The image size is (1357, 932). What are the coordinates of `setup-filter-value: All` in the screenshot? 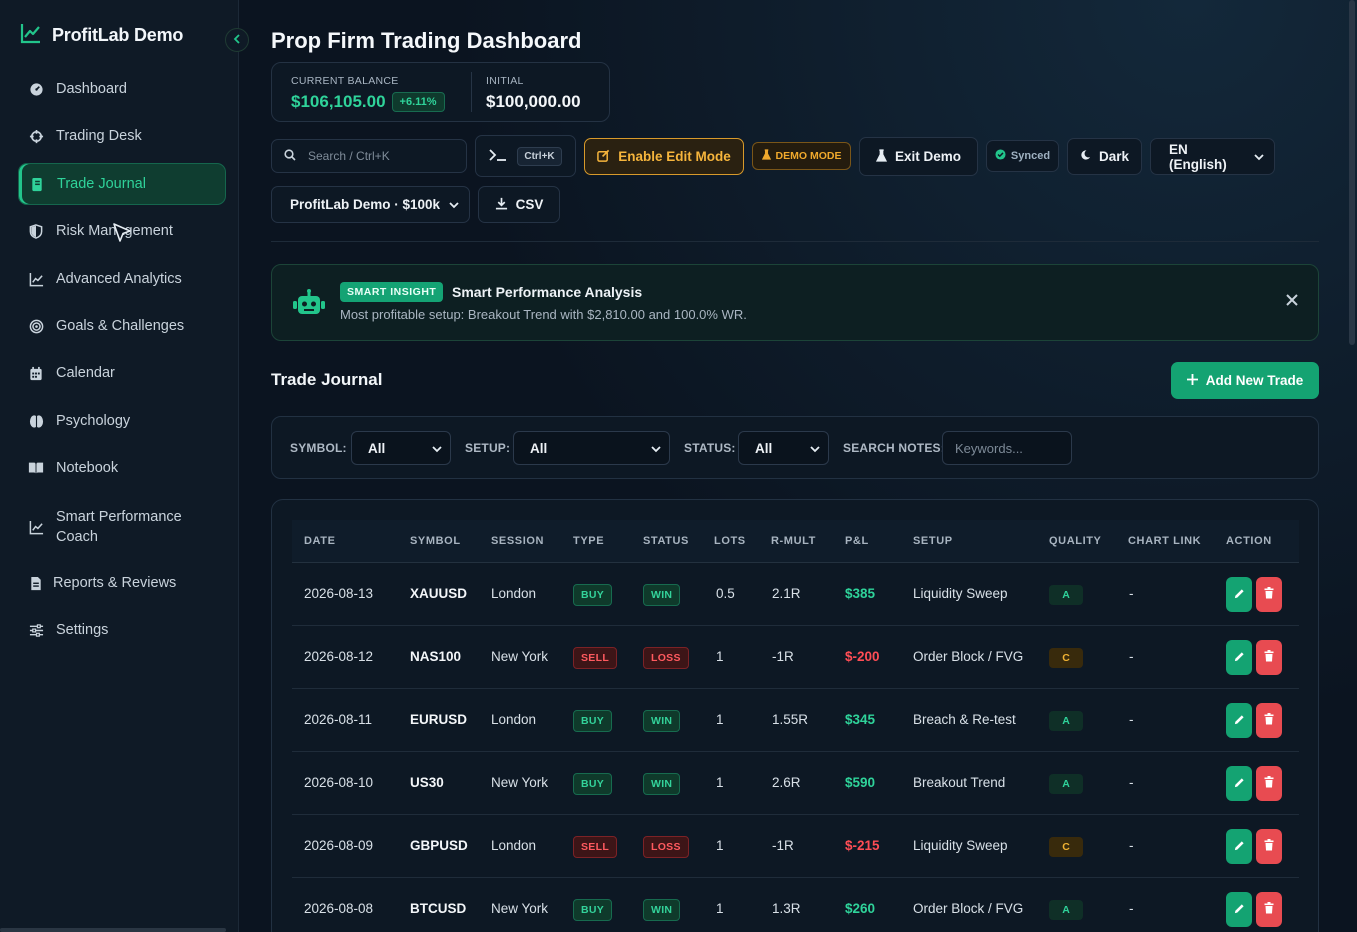 It's located at (539, 448).